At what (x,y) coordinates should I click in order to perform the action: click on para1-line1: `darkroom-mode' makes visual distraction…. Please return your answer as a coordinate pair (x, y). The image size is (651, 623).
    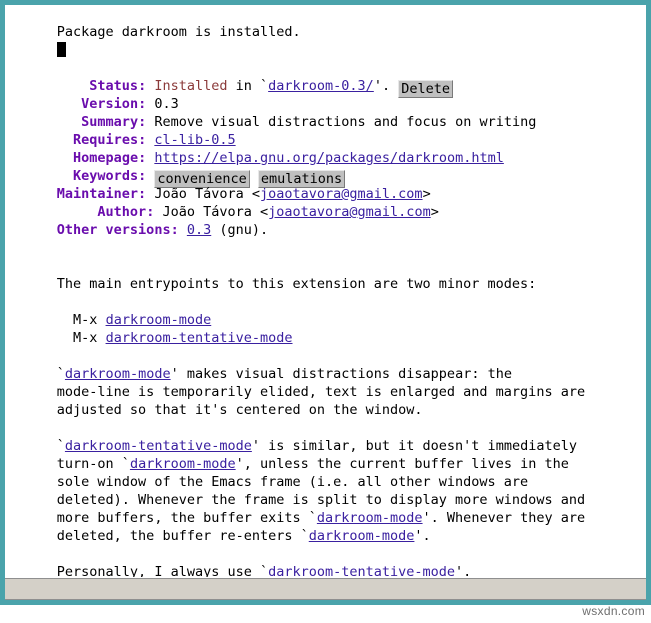
    Looking at the image, I should click on (325, 364).